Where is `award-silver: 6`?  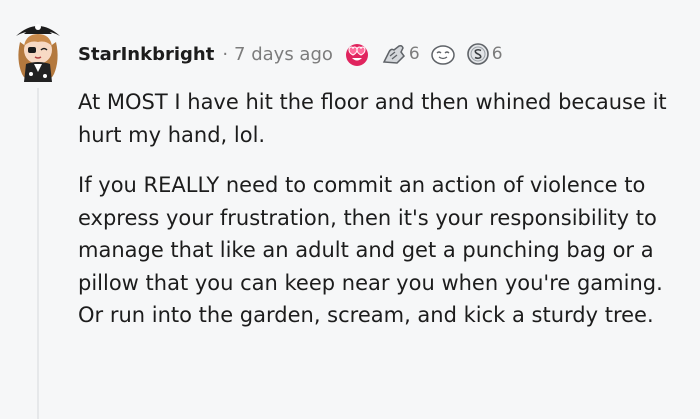 award-silver: 6 is located at coordinates (484, 54).